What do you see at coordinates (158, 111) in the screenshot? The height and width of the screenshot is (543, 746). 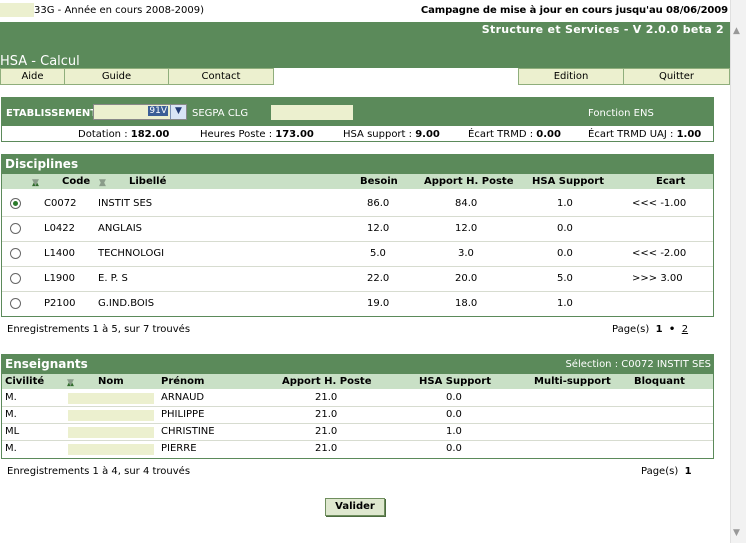 I see `establishment-select-value: 91V` at bounding box center [158, 111].